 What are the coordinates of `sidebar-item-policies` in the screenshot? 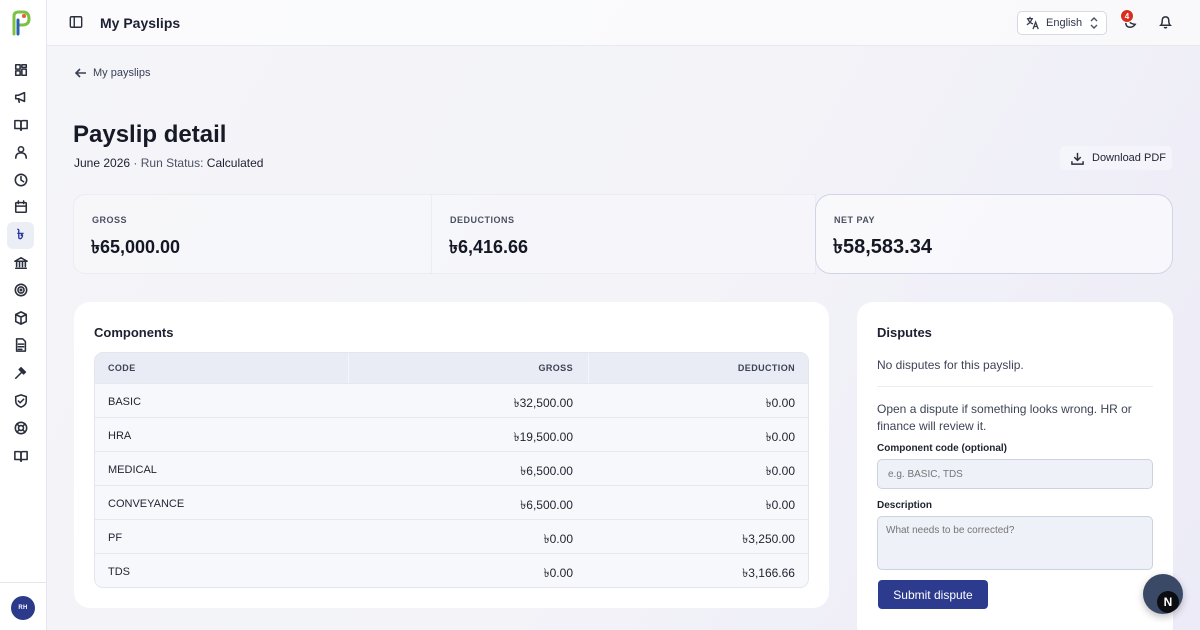 It's located at (20, 455).